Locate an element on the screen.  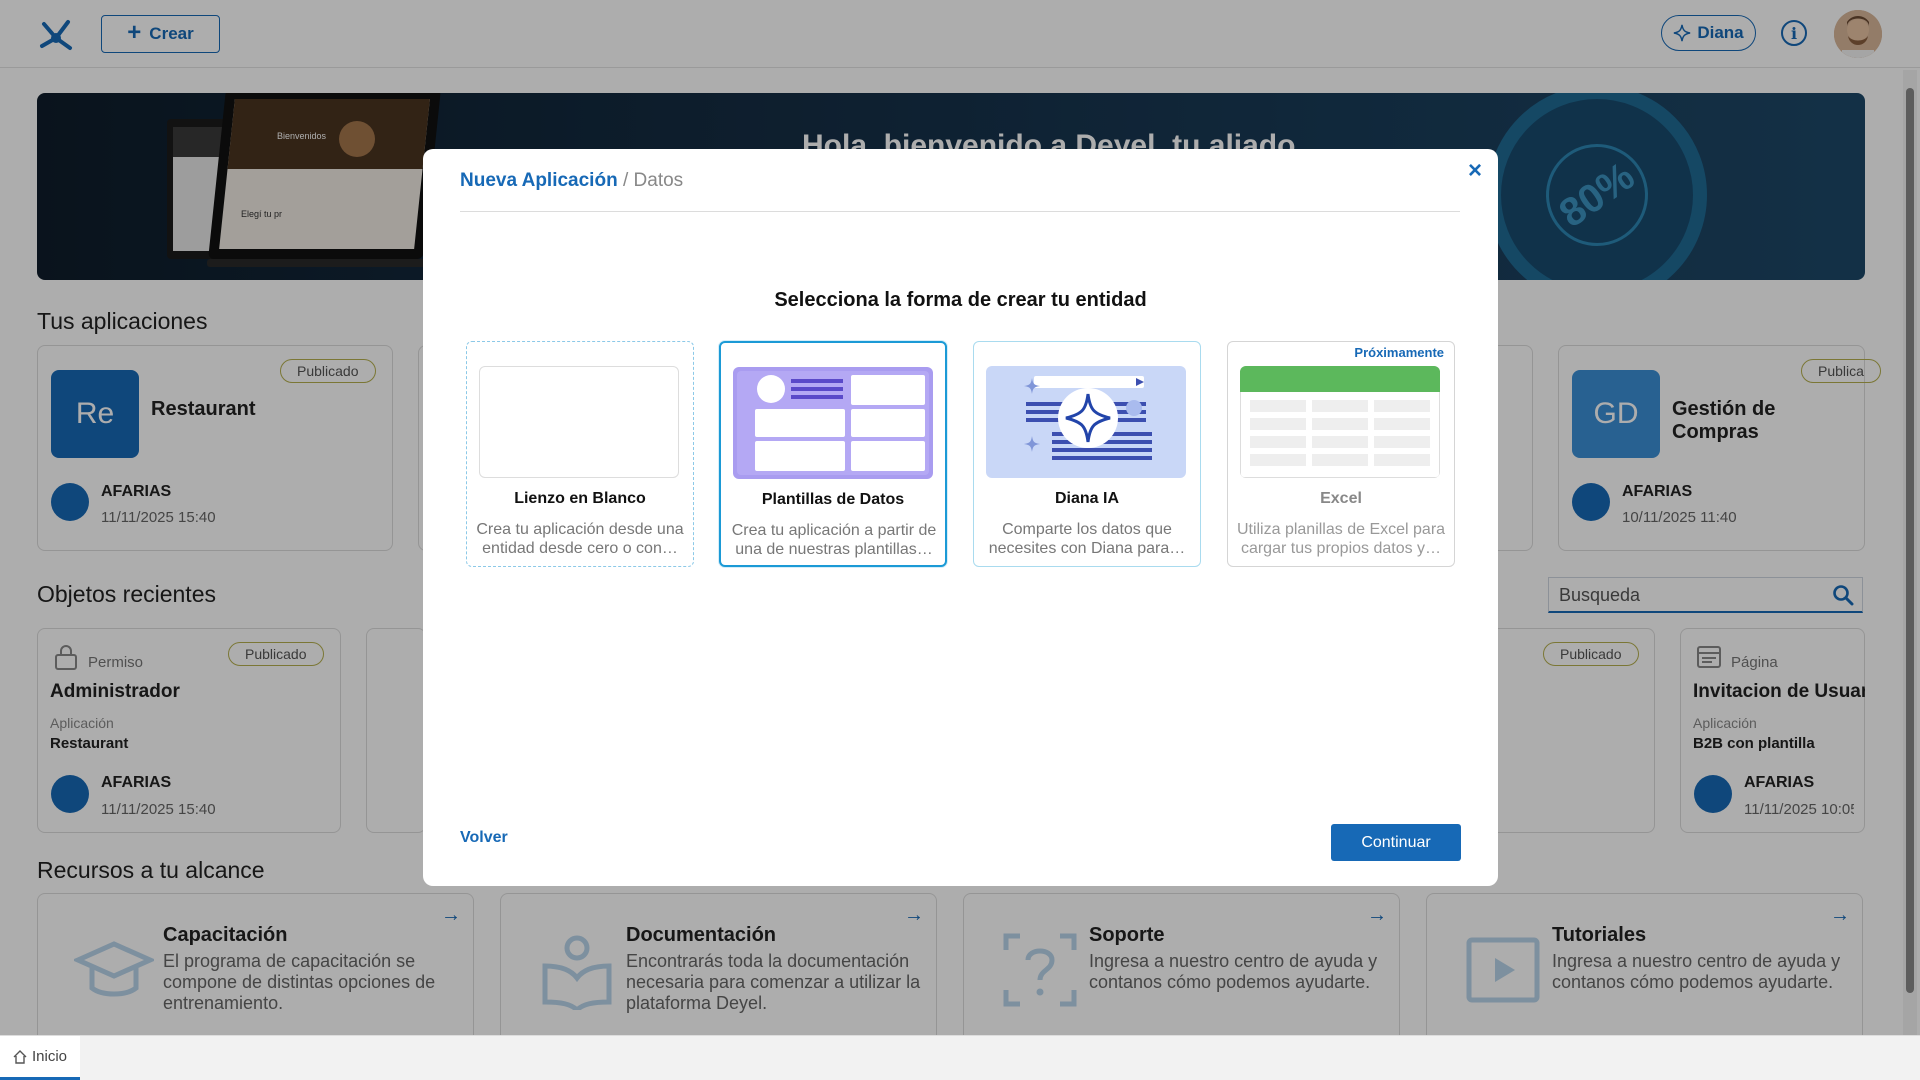
close-icon: × is located at coordinates (1475, 171).